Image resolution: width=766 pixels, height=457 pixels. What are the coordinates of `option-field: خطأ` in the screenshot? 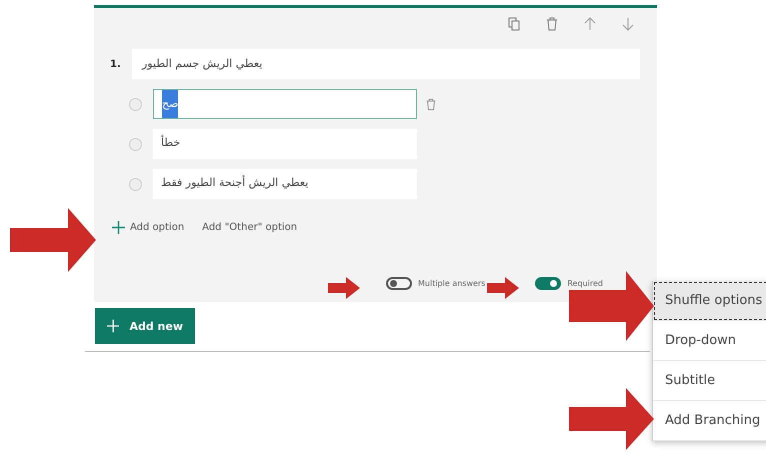 It's located at (285, 144).